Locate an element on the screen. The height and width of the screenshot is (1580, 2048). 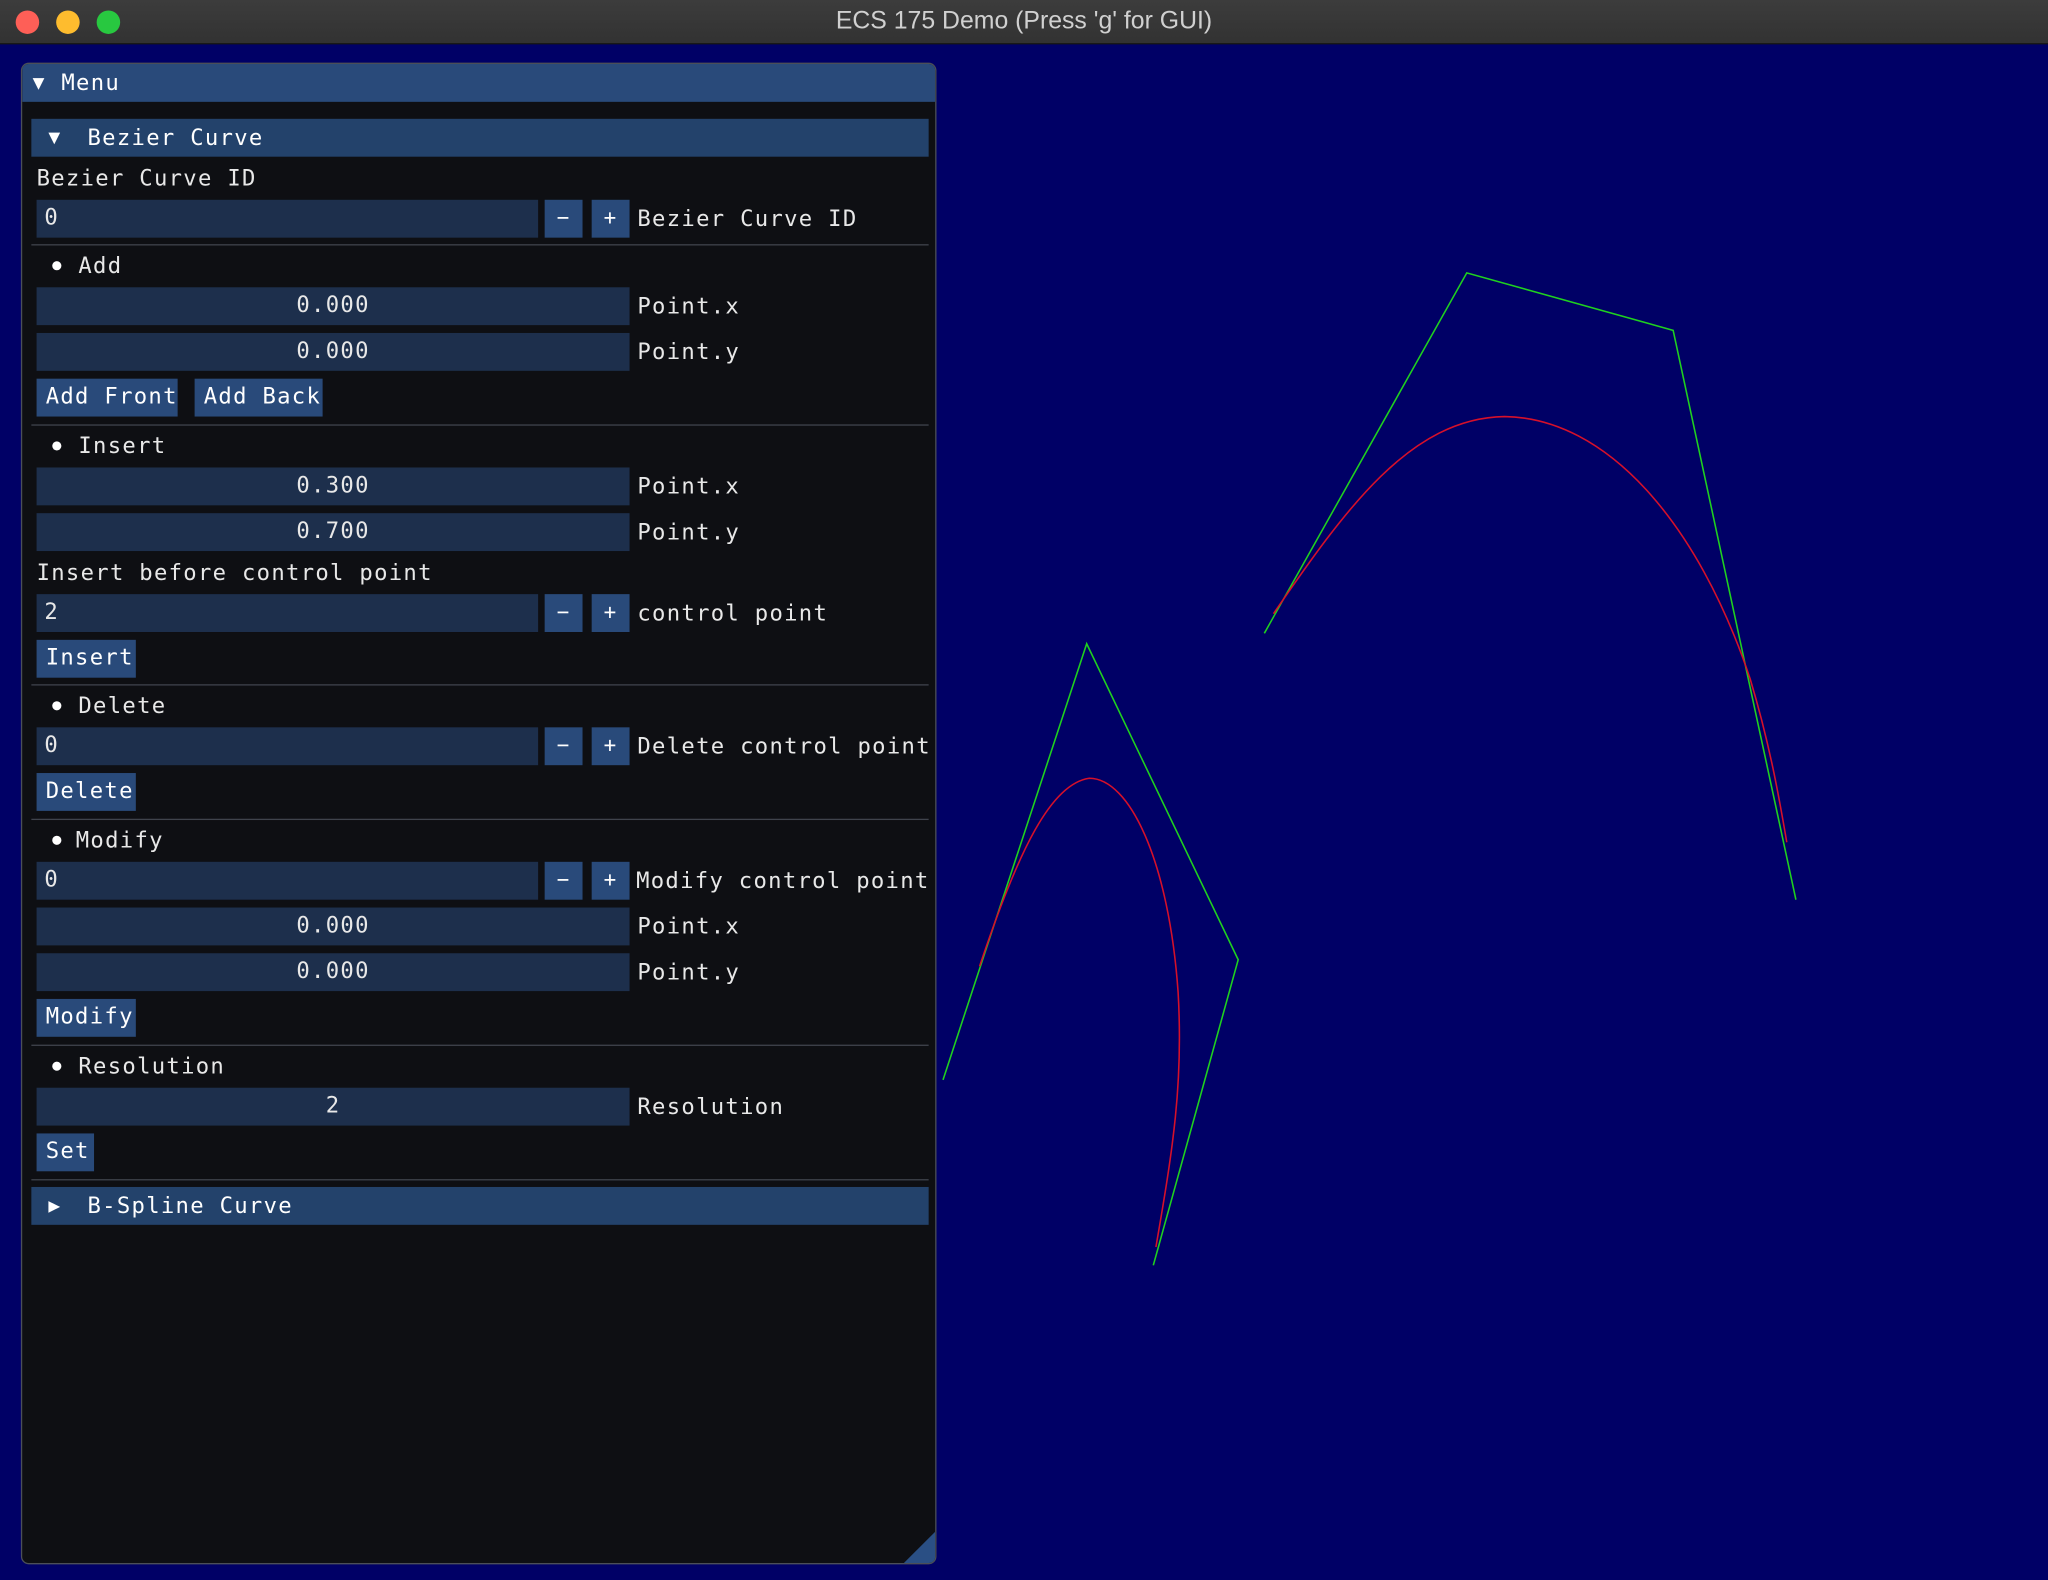
delete-button: Delete is located at coordinates (86, 792).